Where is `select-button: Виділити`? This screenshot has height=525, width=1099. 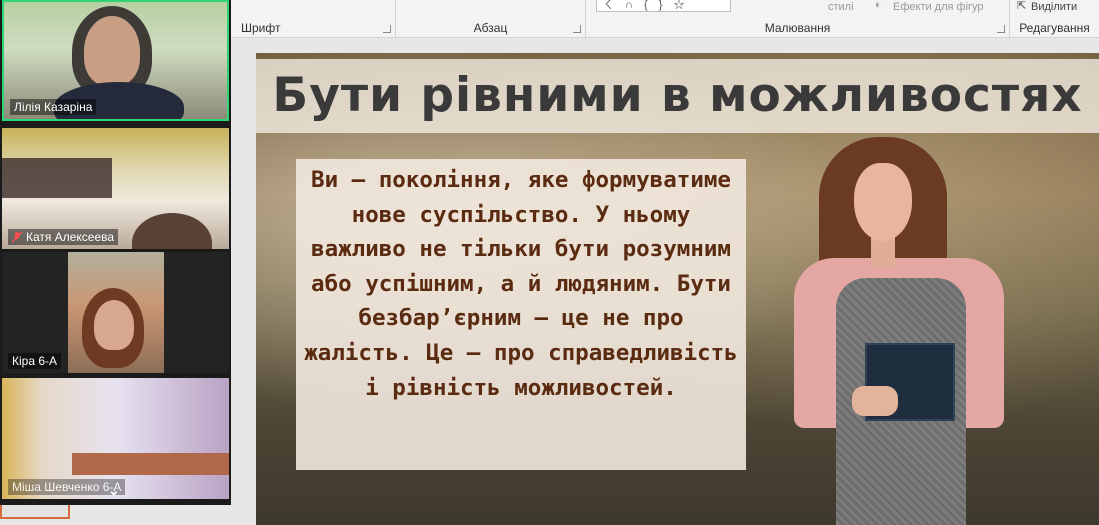 select-button: Виділити is located at coordinates (1054, 7).